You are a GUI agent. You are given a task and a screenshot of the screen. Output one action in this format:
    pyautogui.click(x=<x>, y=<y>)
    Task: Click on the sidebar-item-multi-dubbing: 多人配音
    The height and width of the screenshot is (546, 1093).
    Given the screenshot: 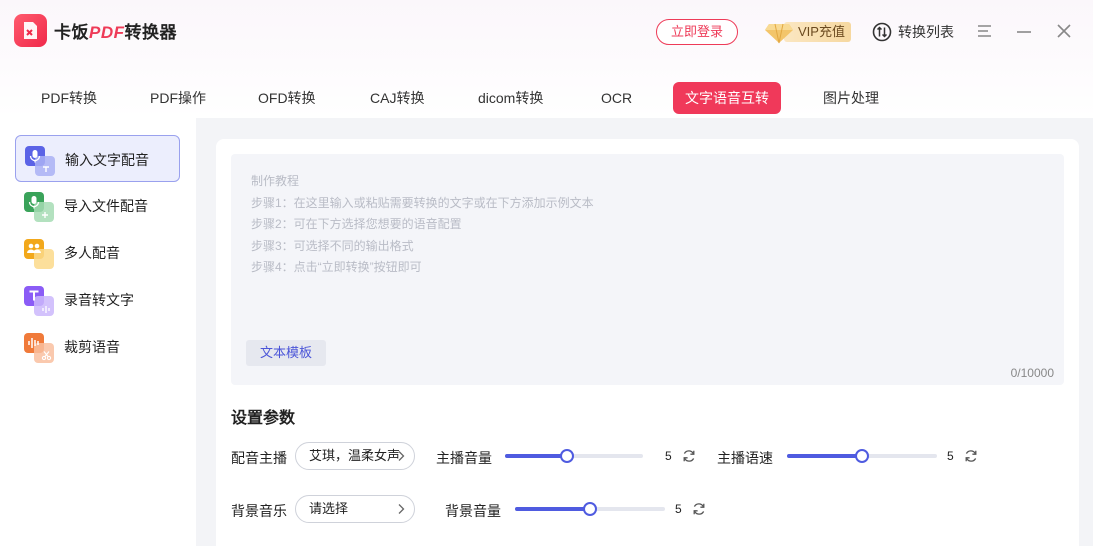 What is the action you would take?
    pyautogui.click(x=97, y=252)
    